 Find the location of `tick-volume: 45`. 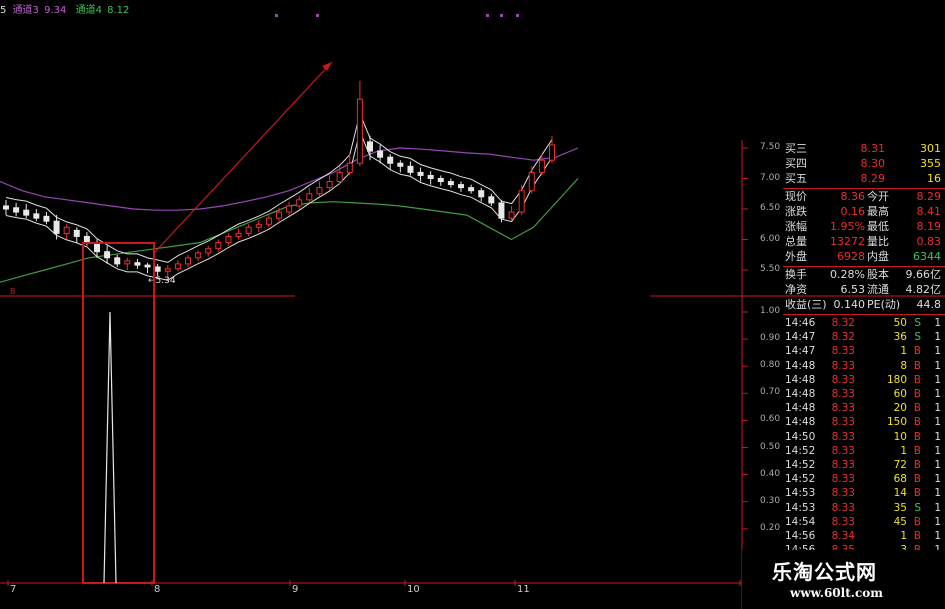

tick-volume: 45 is located at coordinates (900, 521).